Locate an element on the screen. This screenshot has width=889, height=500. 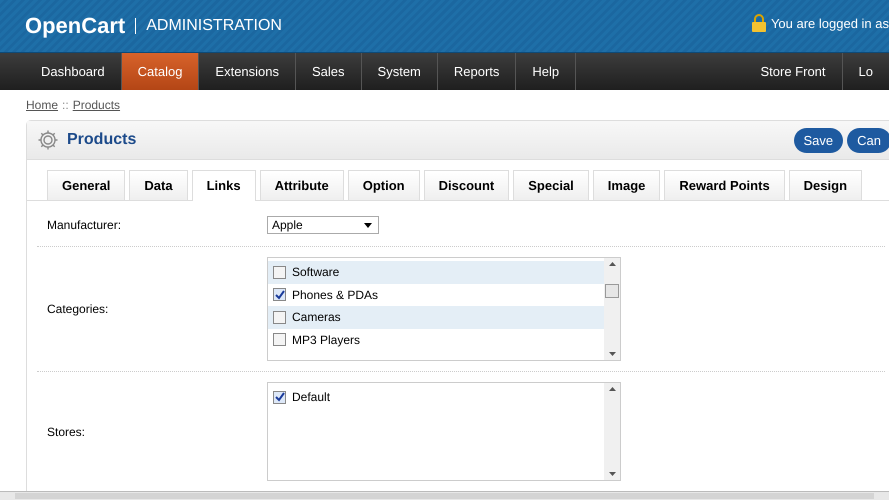
menu-item: Reports is located at coordinates (477, 71).